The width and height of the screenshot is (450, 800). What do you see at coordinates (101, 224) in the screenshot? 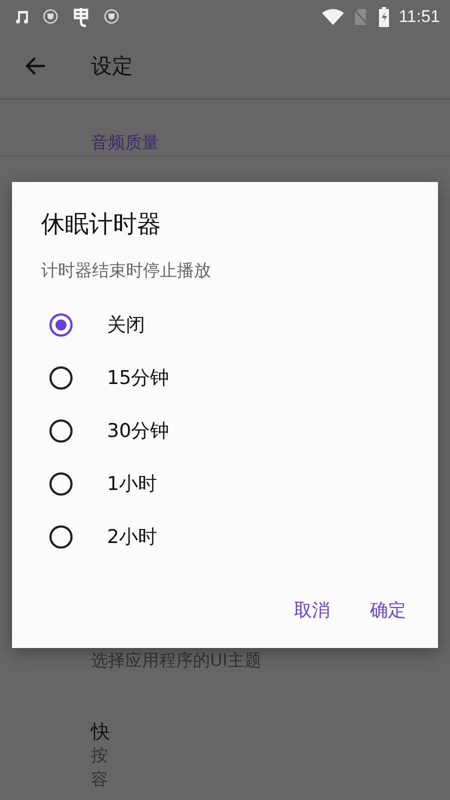
I see `dialog-title: 休眠计时器` at bounding box center [101, 224].